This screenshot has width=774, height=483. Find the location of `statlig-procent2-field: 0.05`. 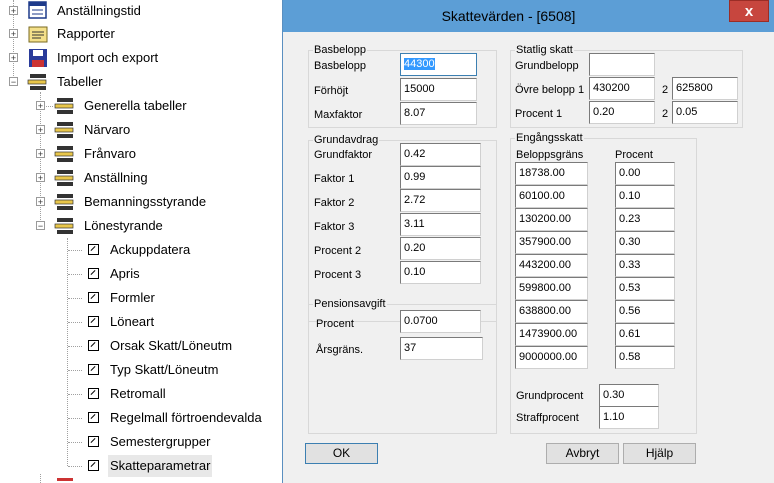

statlig-procent2-field: 0.05 is located at coordinates (705, 112).